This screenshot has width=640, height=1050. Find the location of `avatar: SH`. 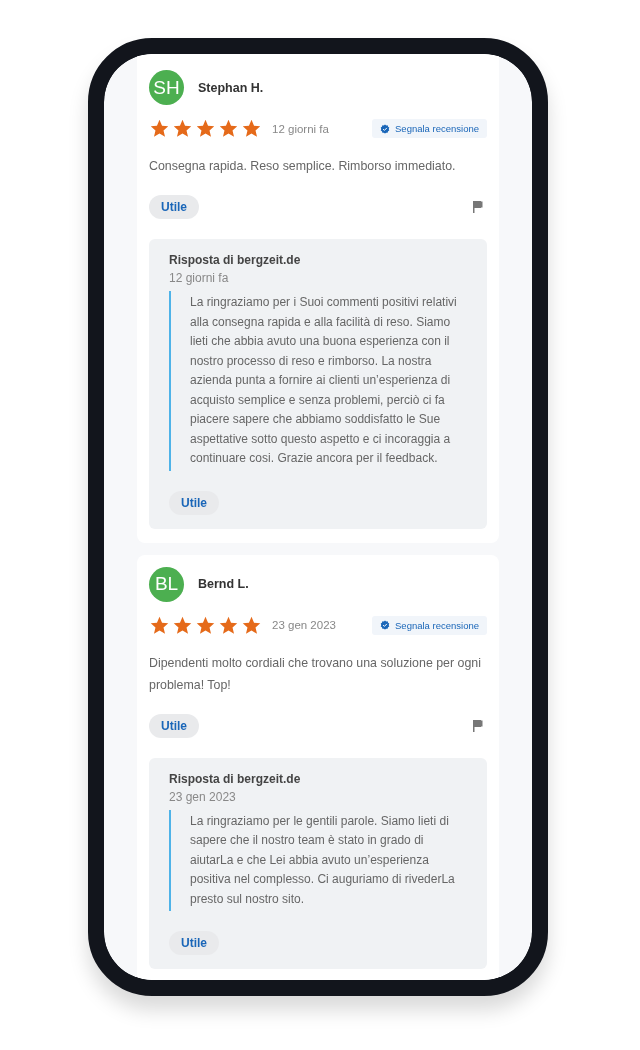

avatar: SH is located at coordinates (166, 87).